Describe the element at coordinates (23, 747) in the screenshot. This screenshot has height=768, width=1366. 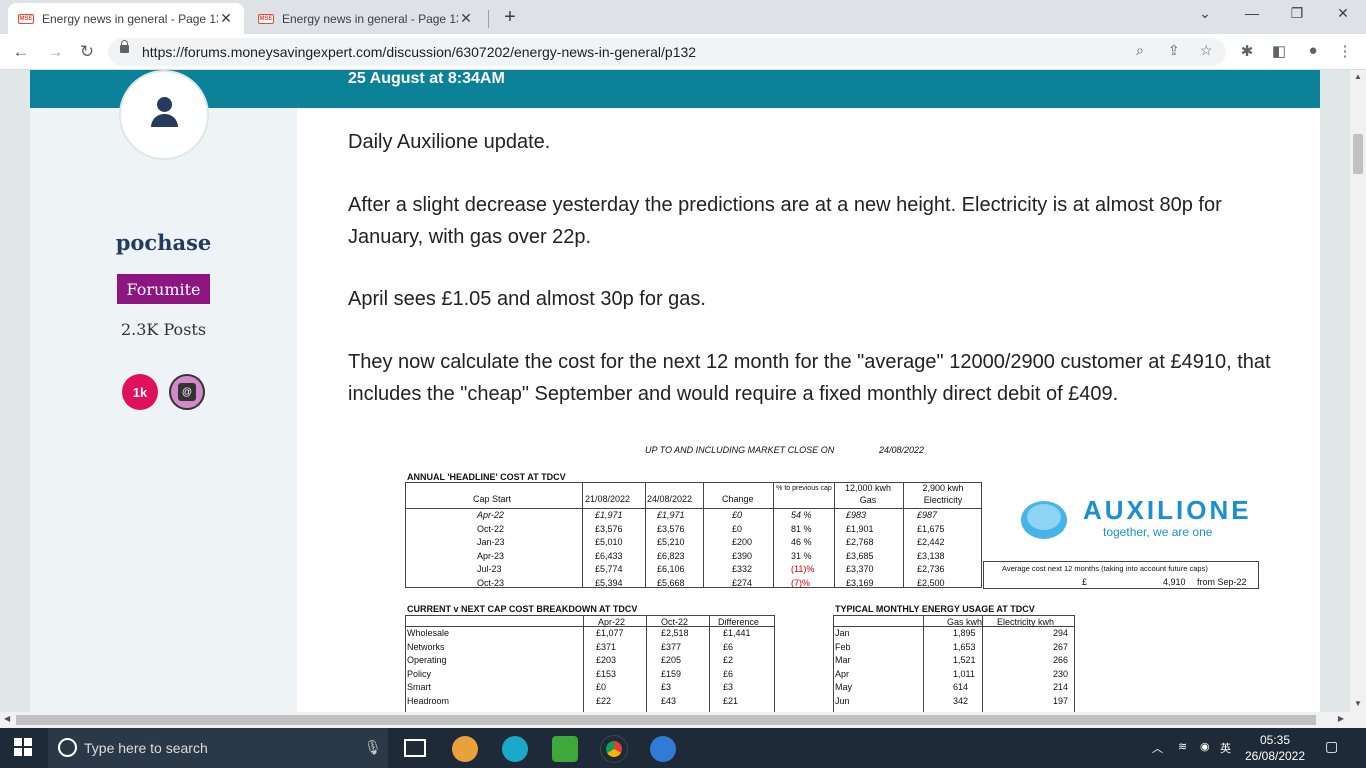
I see `windows-start-icon` at that location.